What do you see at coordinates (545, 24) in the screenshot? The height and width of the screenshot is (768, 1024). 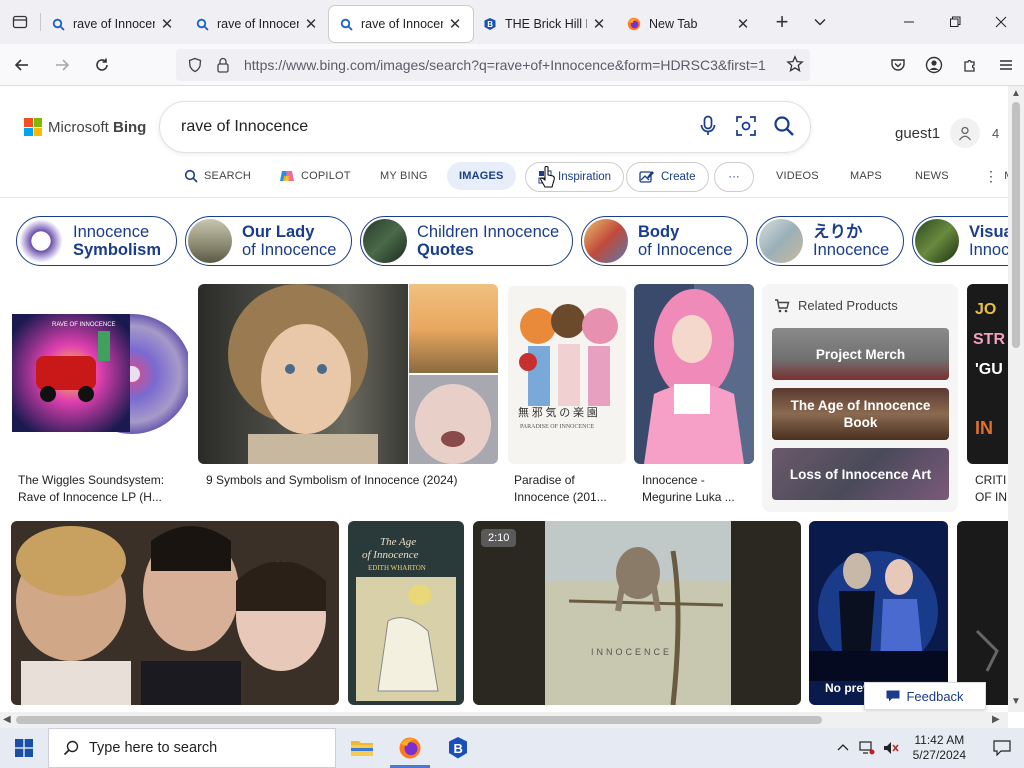 I see `browser-tab-4: B THE Brick Hill Hub ✕` at bounding box center [545, 24].